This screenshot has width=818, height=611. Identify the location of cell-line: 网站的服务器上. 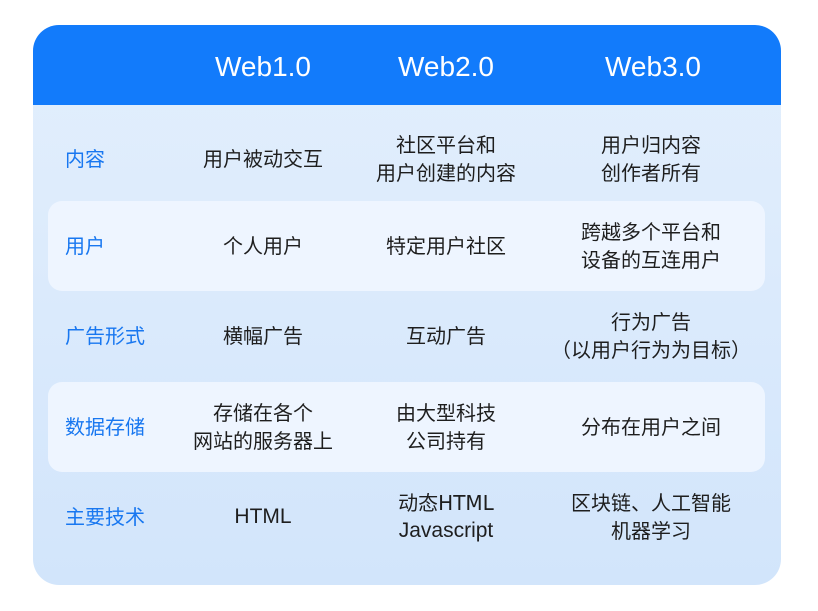
(263, 441).